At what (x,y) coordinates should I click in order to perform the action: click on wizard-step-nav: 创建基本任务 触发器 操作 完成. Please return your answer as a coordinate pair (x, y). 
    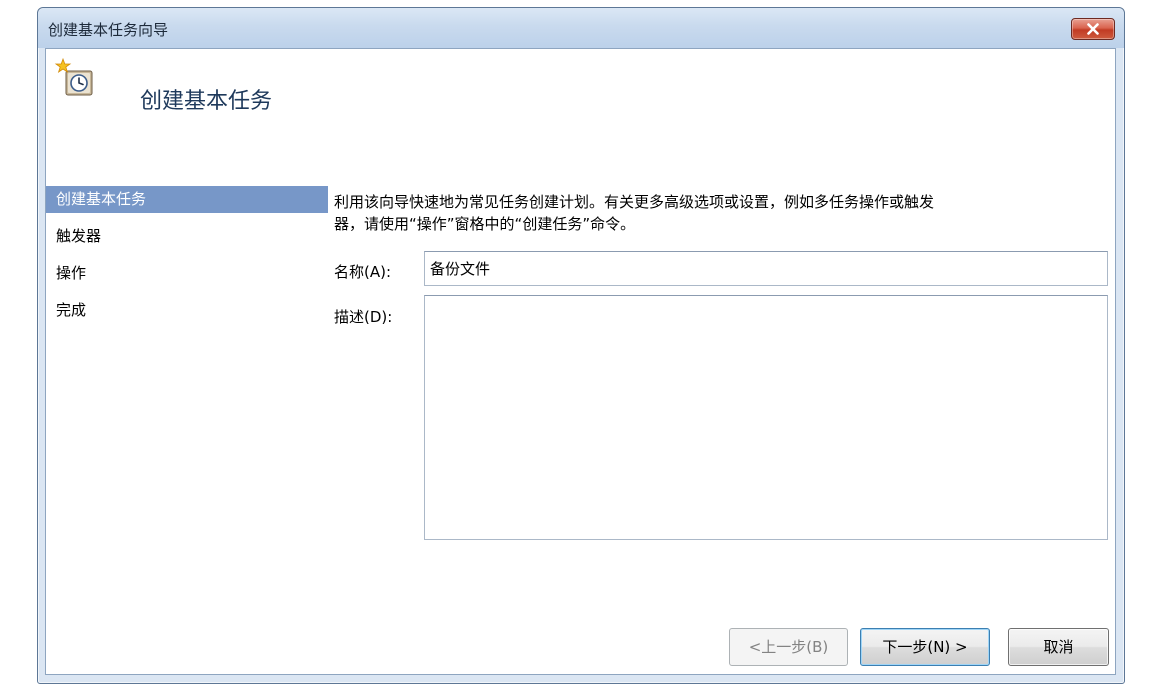
    Looking at the image, I should click on (187, 260).